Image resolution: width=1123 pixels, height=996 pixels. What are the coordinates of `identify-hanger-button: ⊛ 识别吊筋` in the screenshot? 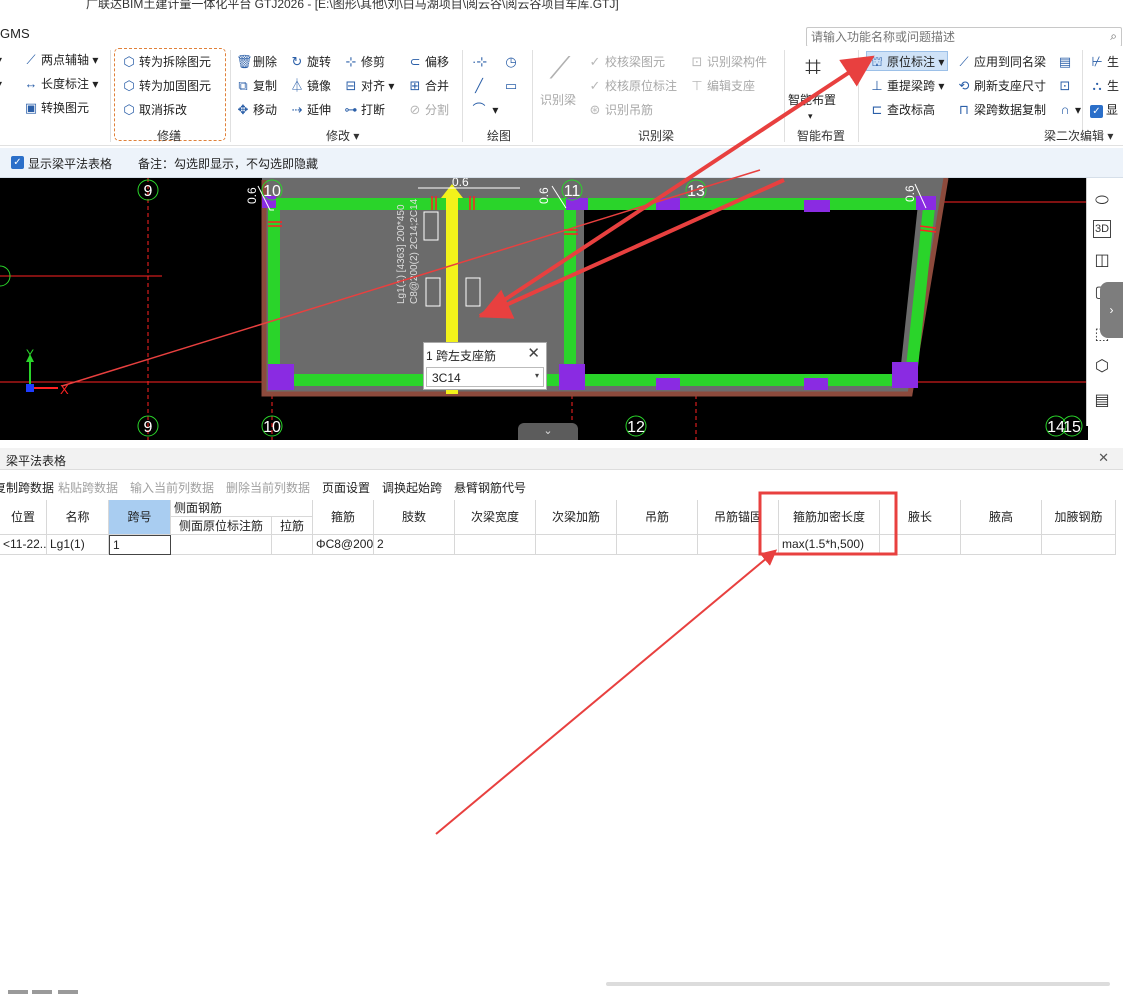 It's located at (620, 110).